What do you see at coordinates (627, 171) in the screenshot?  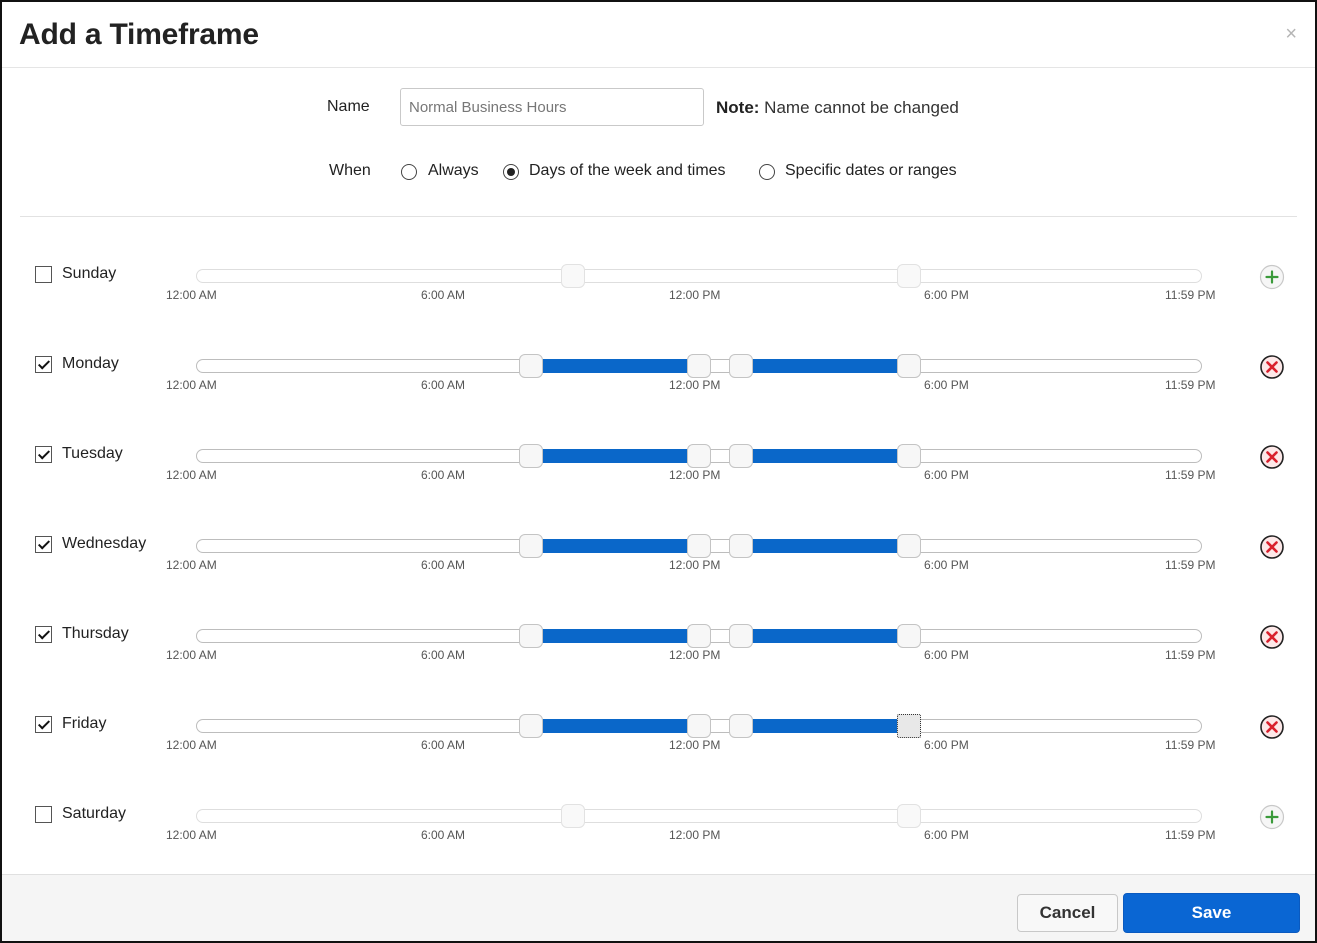 I see `radio-days-of-week-label: Days of the week and times` at bounding box center [627, 171].